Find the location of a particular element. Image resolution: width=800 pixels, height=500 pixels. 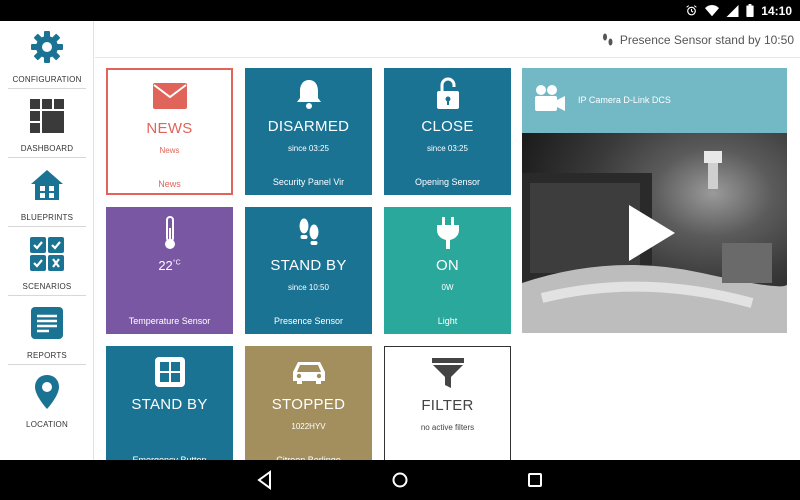

reports-icon is located at coordinates (47, 323).